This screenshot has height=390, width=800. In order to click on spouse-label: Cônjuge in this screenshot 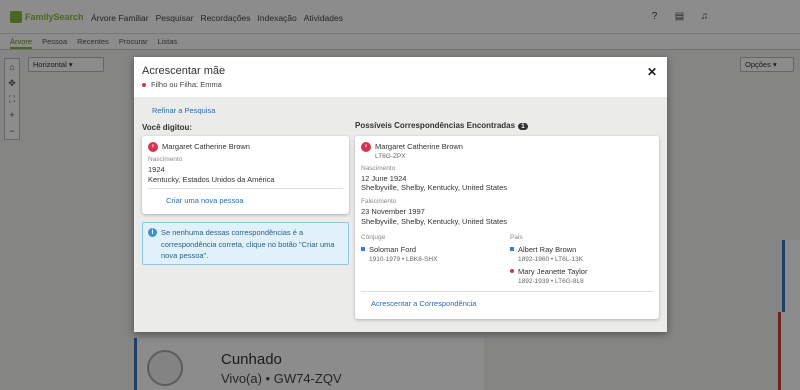, I will do `click(373, 237)`.